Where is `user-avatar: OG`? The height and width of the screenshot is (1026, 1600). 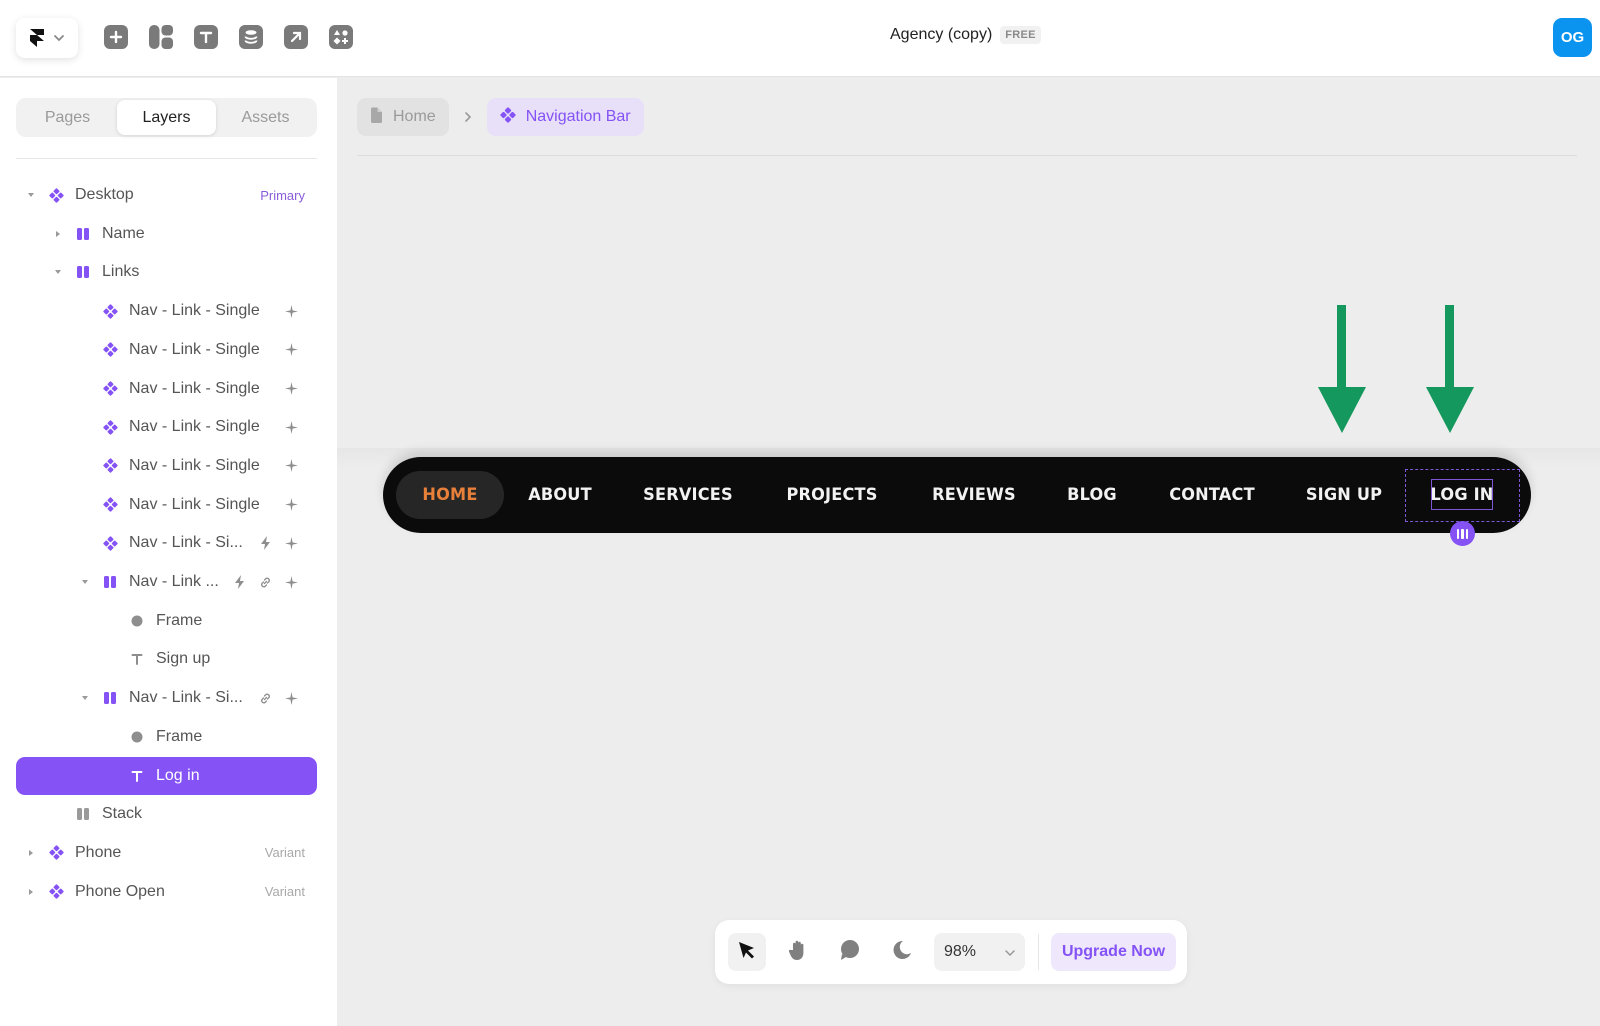
user-avatar: OG is located at coordinates (1572, 37).